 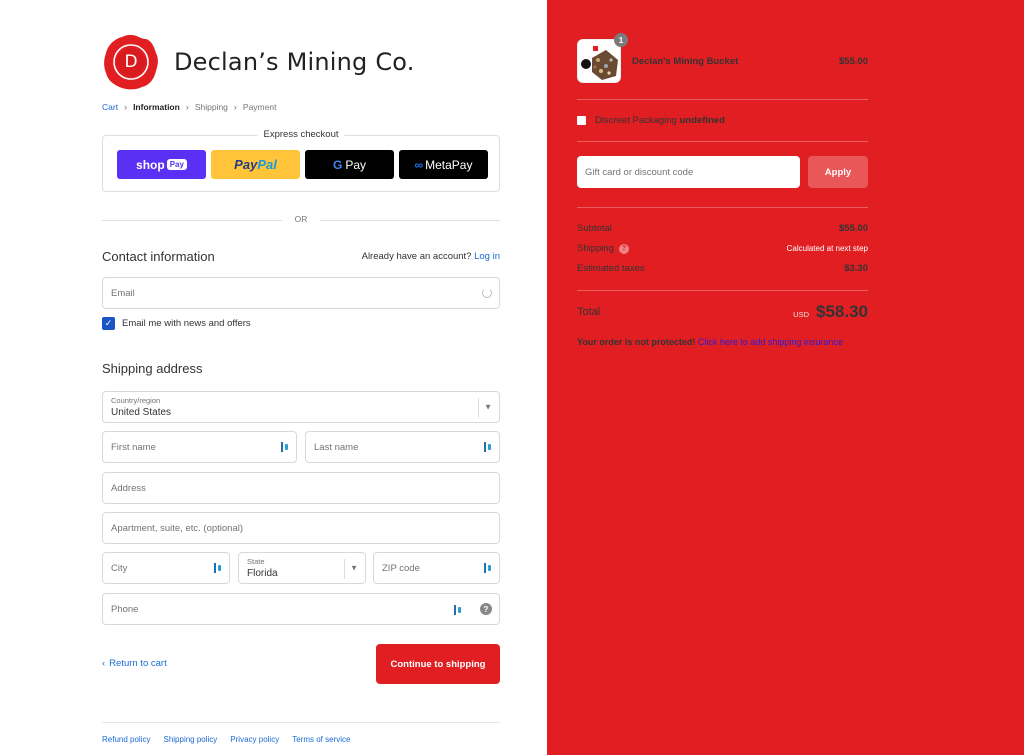 What do you see at coordinates (256, 561) in the screenshot?
I see `state-label: State` at bounding box center [256, 561].